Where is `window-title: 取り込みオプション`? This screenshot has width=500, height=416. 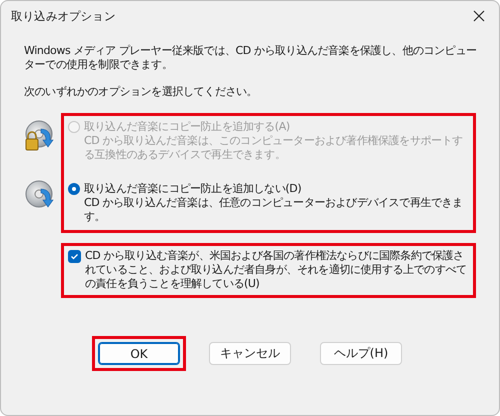
window-title: 取り込みオプション is located at coordinates (63, 16).